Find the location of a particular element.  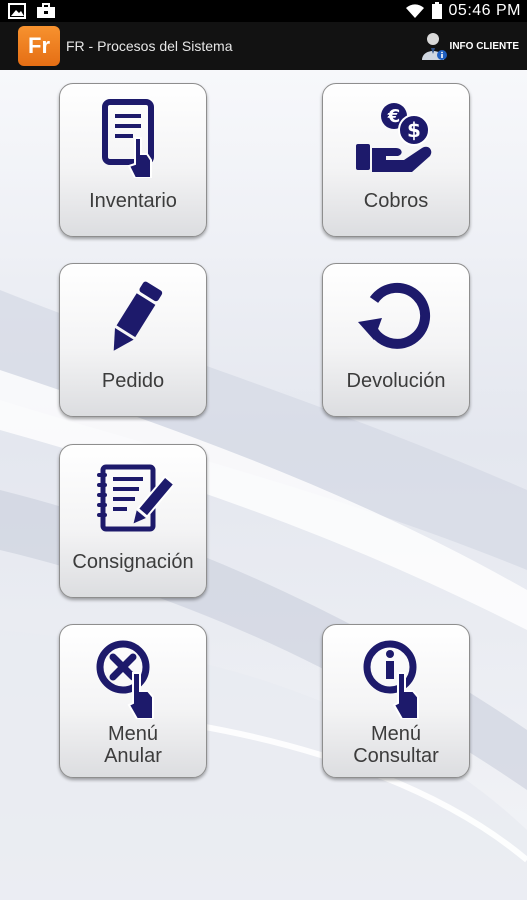

gallery-icon is located at coordinates (17, 11).